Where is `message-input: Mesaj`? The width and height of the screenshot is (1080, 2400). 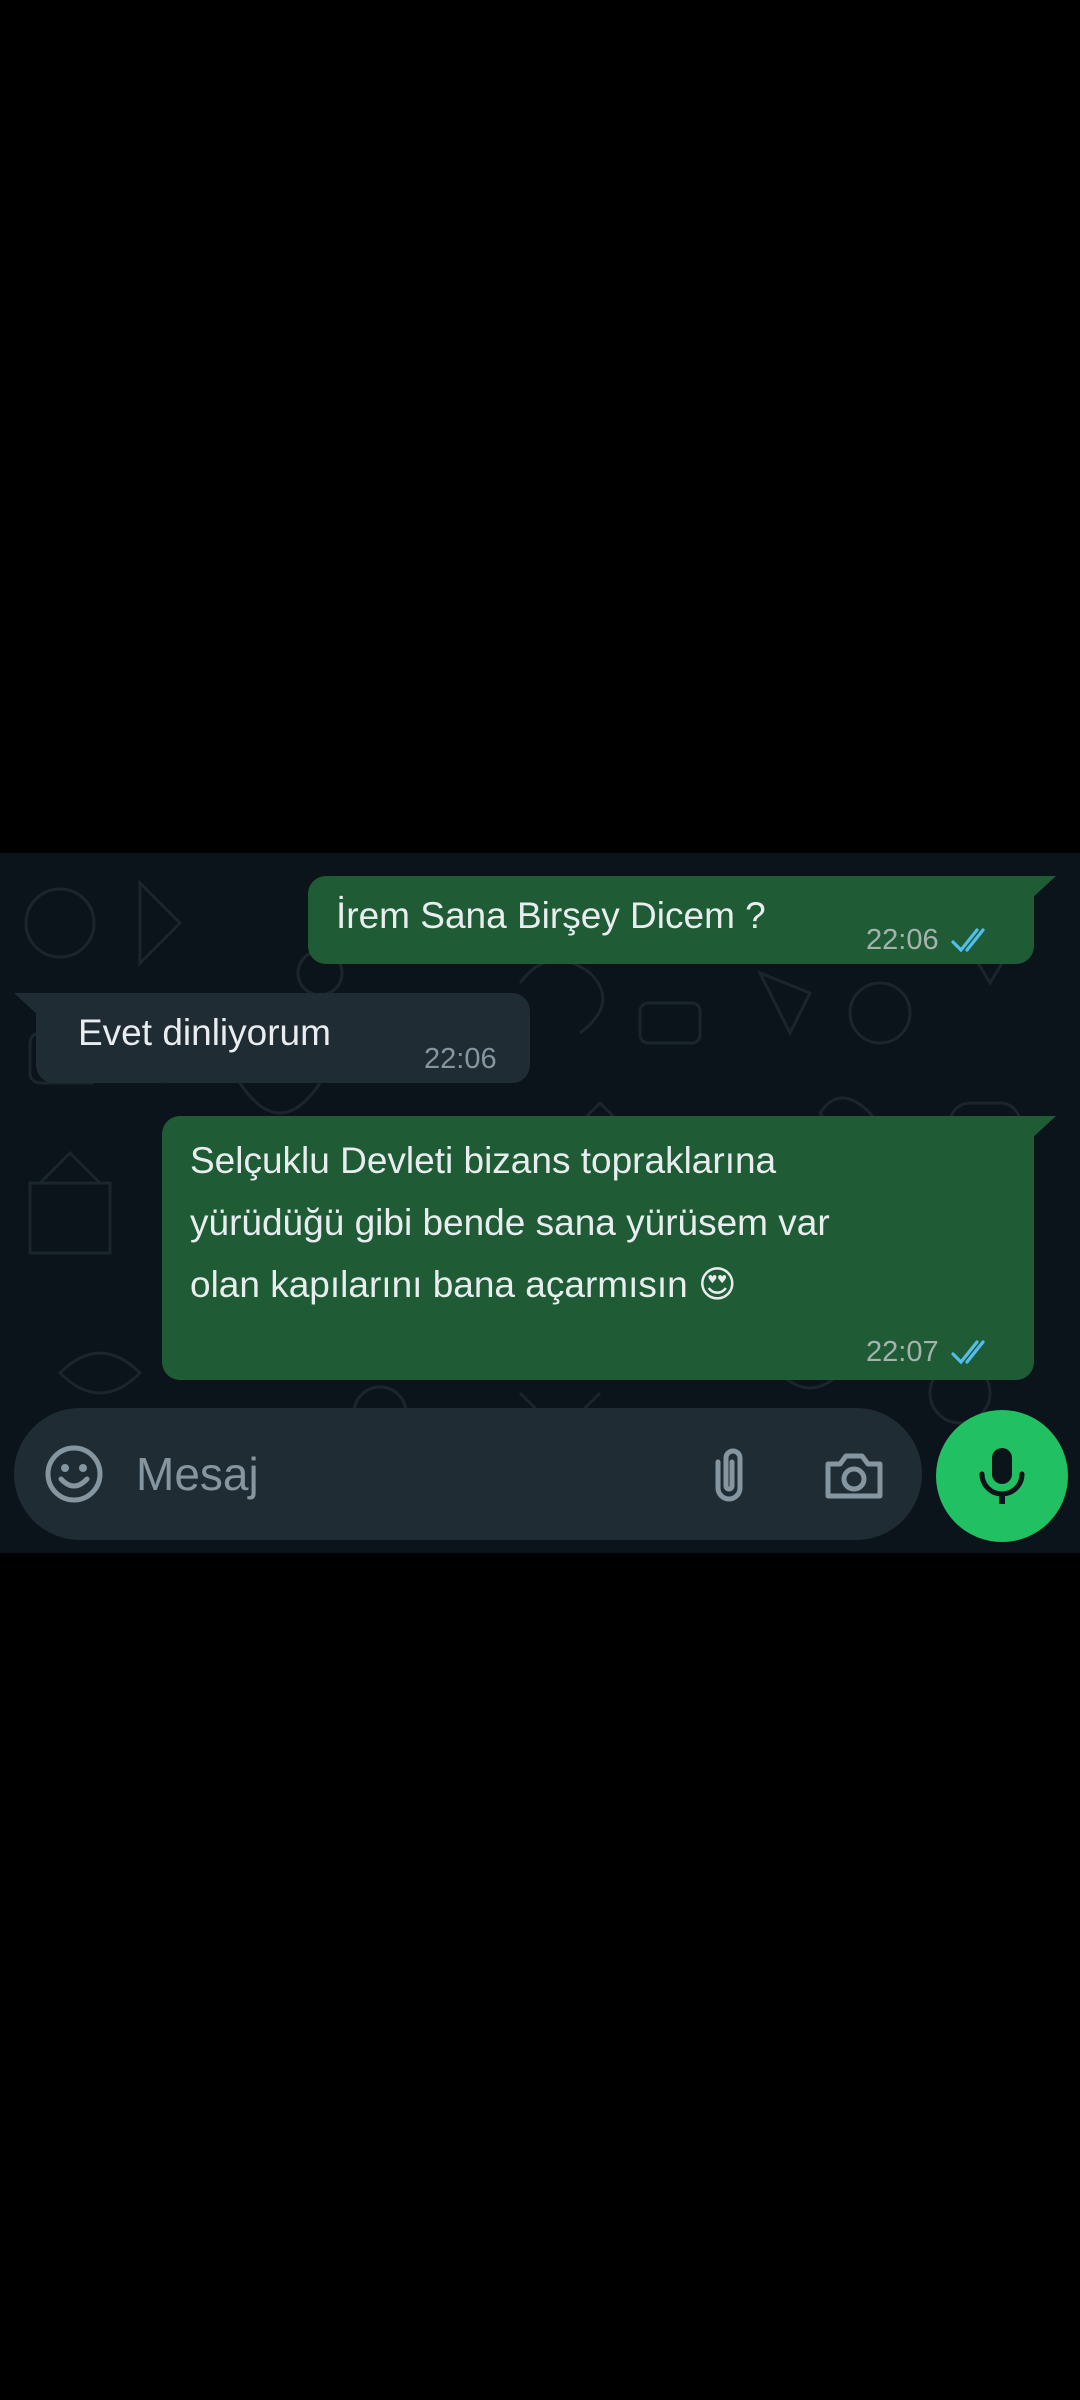
message-input: Mesaj is located at coordinates (197, 1474).